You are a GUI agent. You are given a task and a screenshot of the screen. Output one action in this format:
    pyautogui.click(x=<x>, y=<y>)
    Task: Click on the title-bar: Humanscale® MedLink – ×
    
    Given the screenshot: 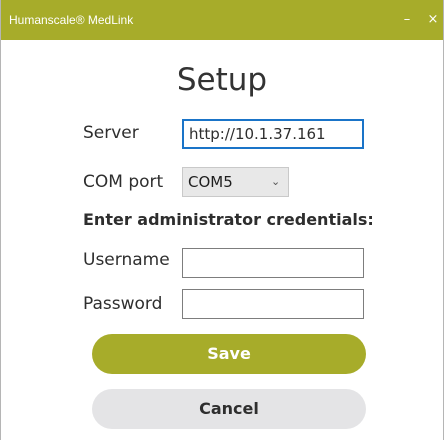 What is the action you would take?
    pyautogui.click(x=222, y=20)
    